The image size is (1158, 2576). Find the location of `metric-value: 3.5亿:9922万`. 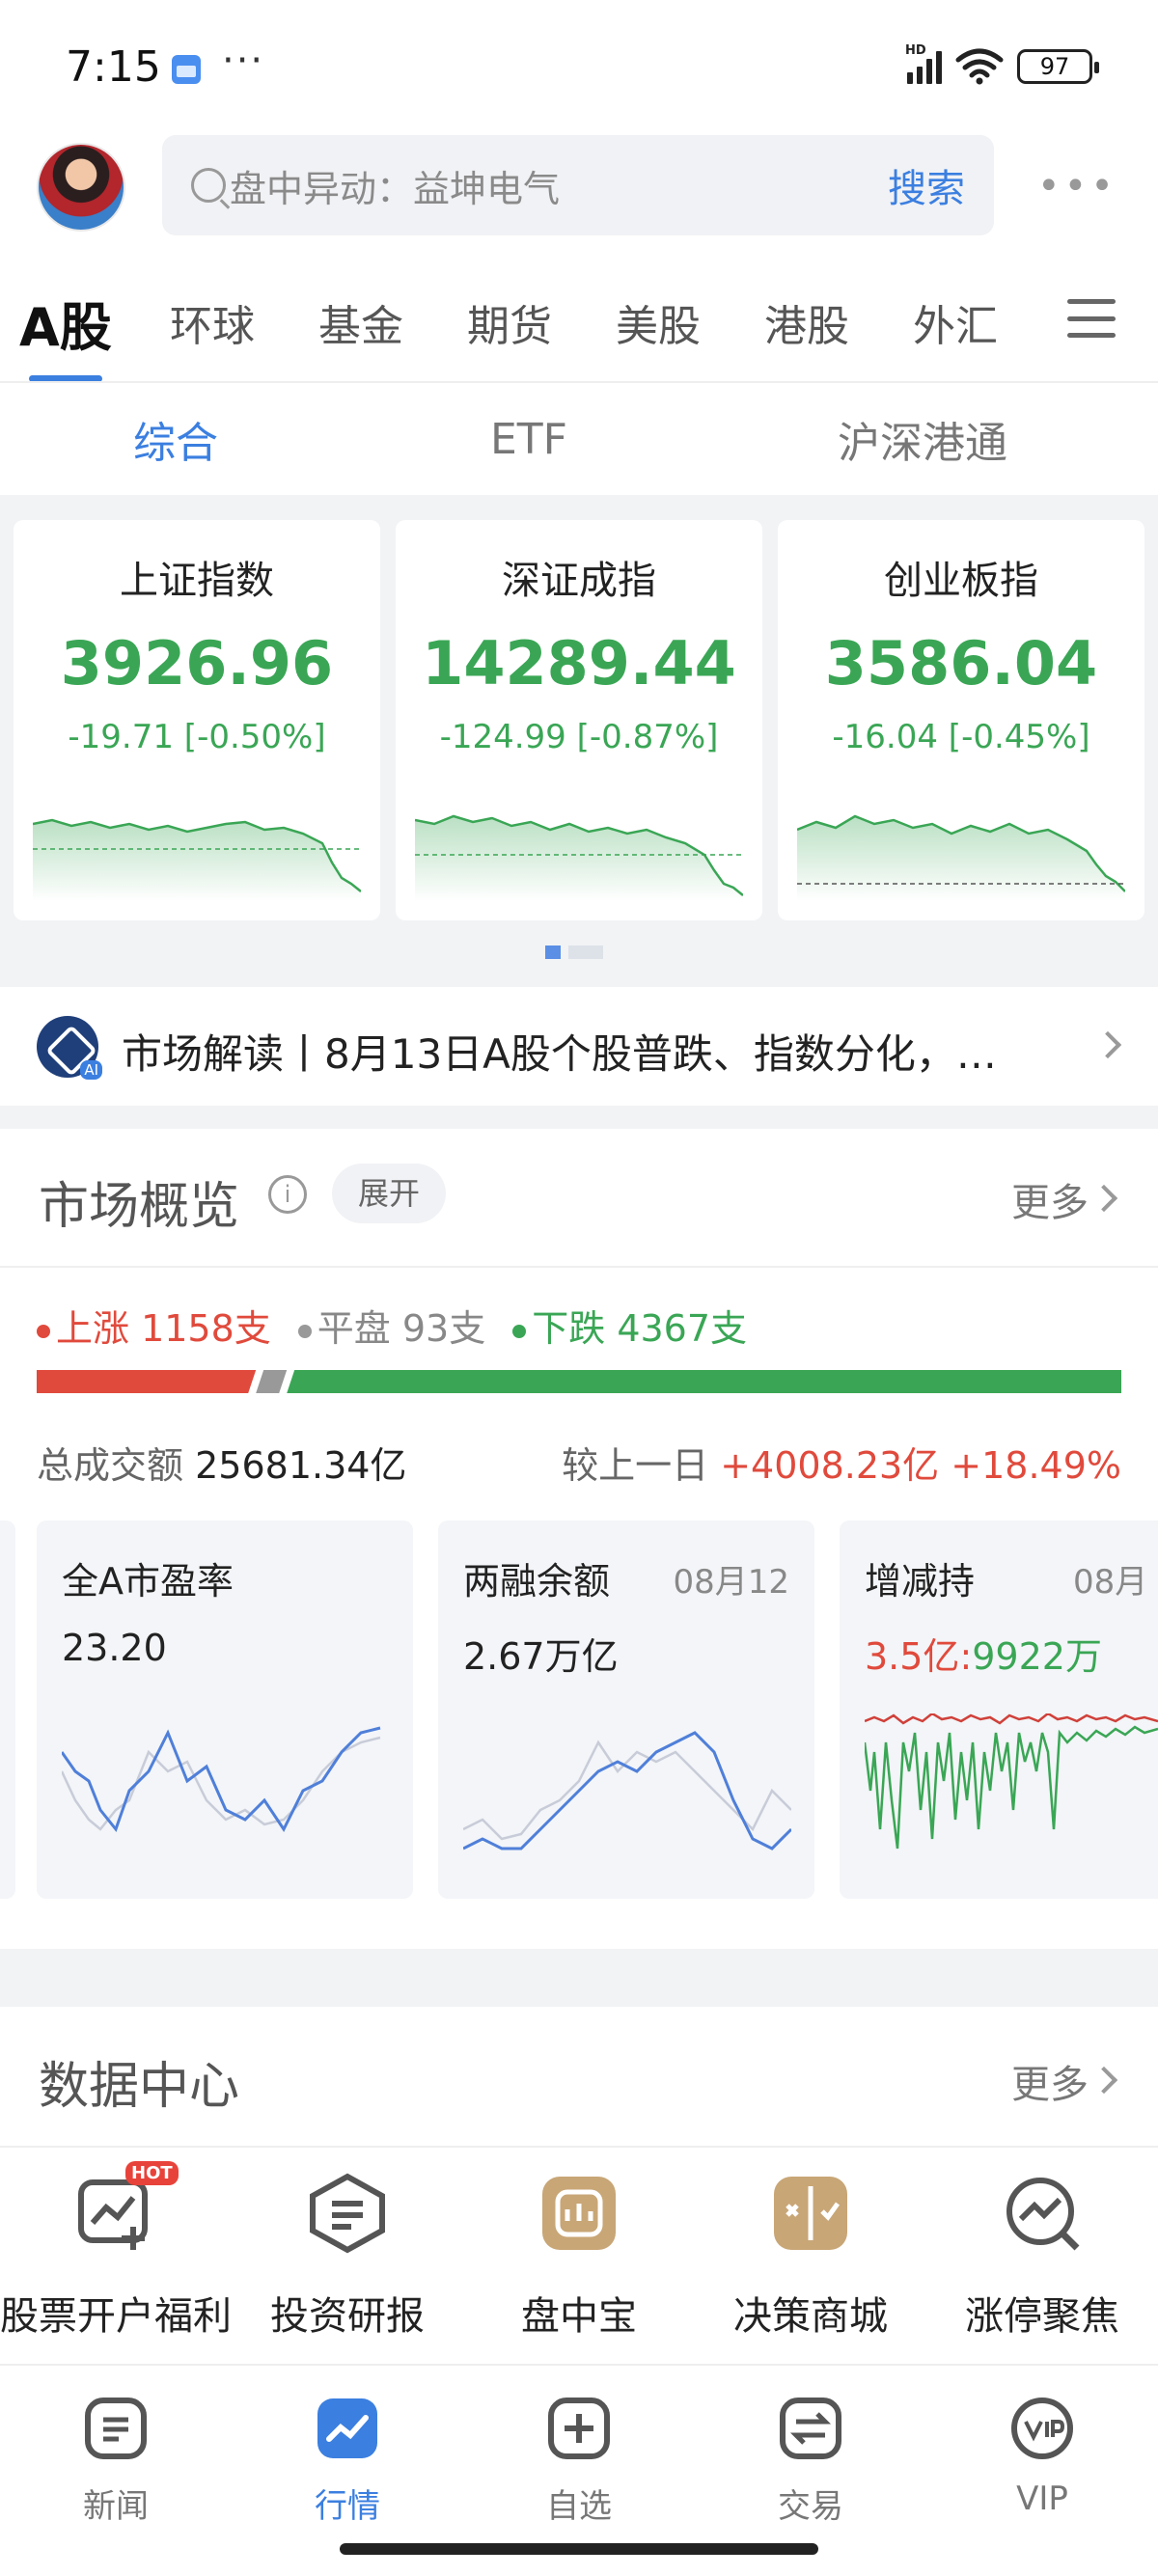

metric-value: 3.5亿:9922万 is located at coordinates (983, 1656).